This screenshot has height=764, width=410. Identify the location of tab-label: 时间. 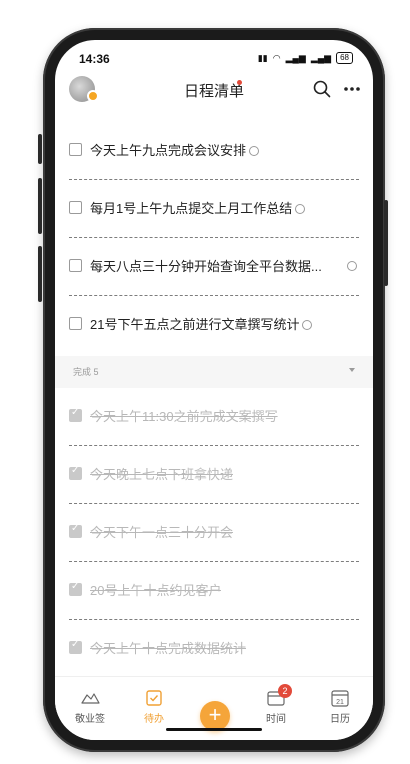
(276, 719).